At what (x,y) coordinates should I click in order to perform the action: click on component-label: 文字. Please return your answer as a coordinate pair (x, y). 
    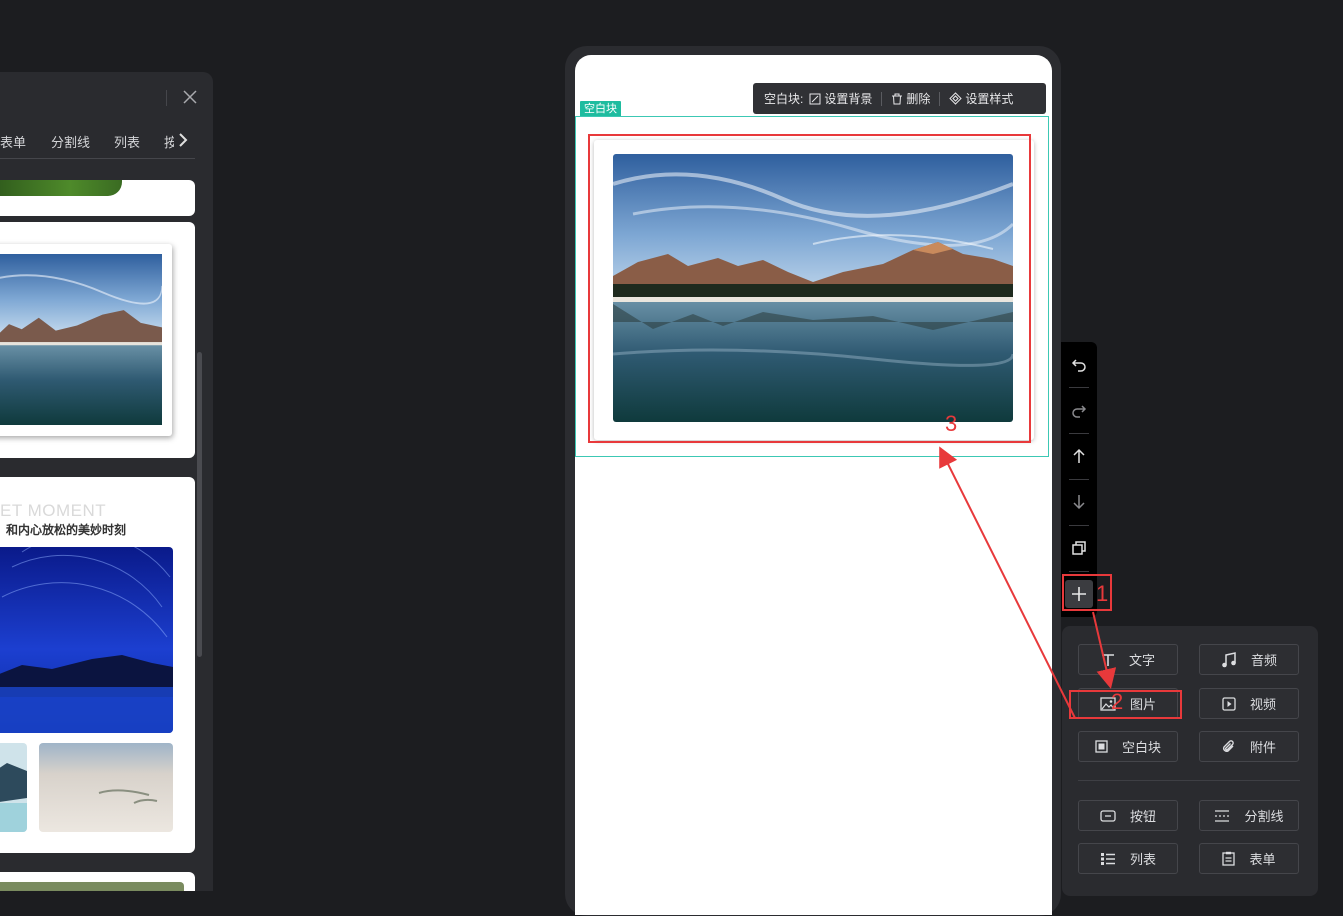
    Looking at the image, I should click on (1141, 660).